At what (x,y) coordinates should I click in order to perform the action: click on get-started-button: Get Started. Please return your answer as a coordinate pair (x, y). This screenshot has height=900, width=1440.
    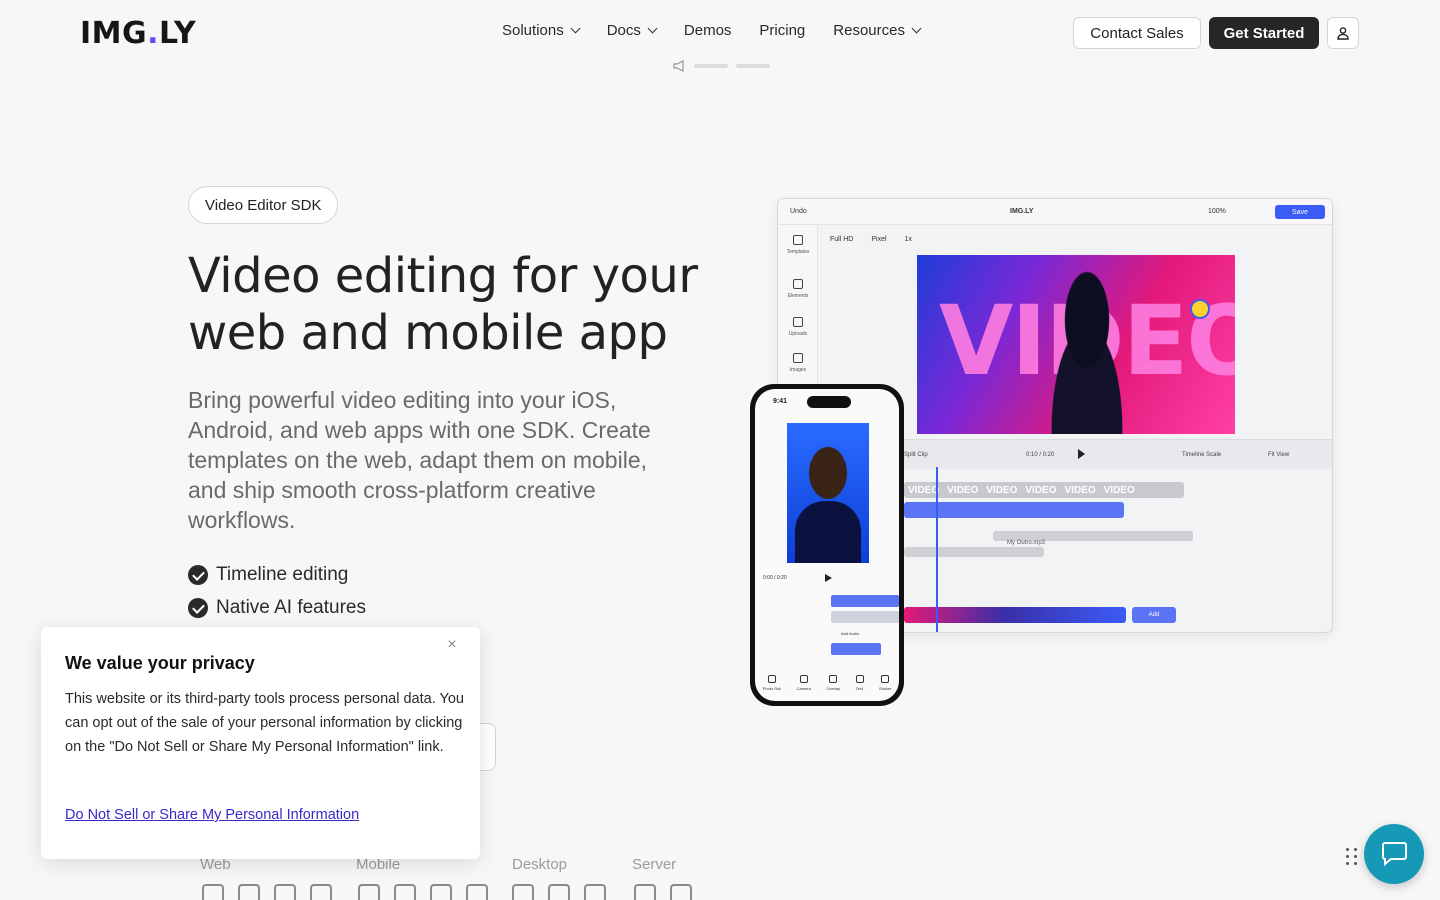
    Looking at the image, I should click on (1264, 33).